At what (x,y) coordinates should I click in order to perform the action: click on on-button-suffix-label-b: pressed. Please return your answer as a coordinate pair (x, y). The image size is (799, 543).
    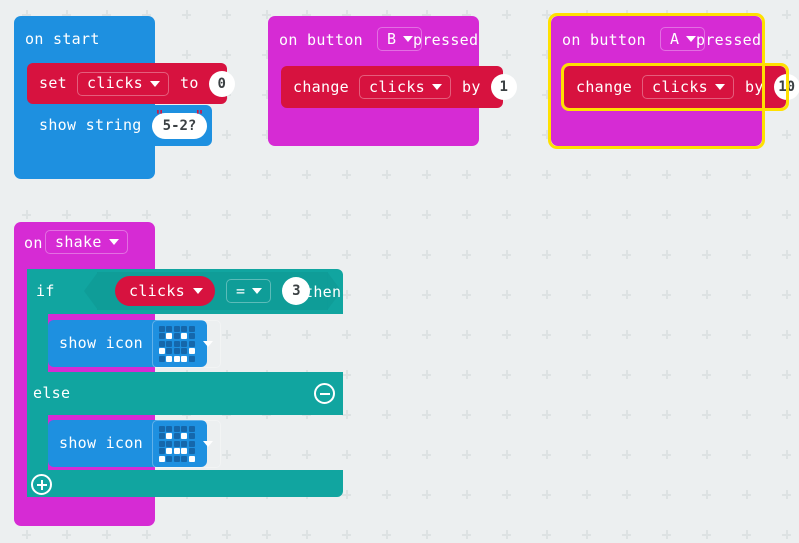
    Looking at the image, I should click on (446, 40).